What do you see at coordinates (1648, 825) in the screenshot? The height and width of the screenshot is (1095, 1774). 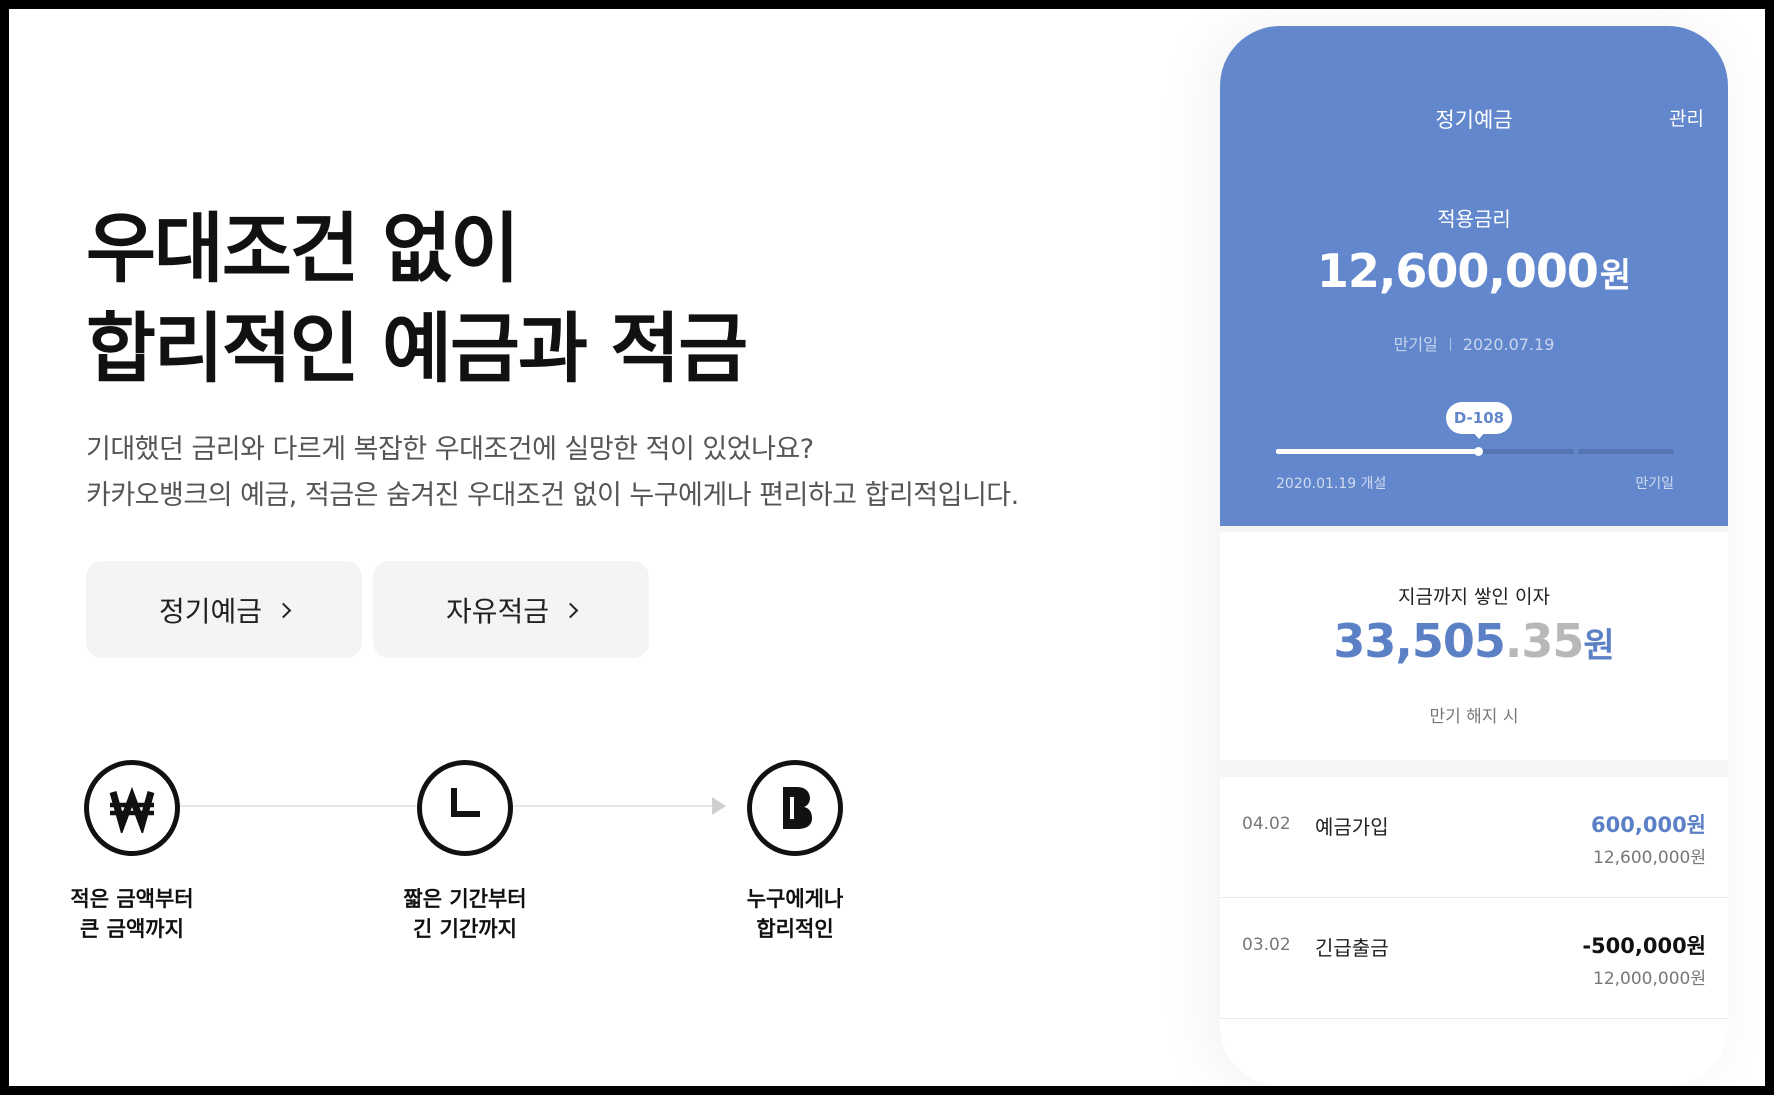 I see `transaction-amount: 600,000원` at bounding box center [1648, 825].